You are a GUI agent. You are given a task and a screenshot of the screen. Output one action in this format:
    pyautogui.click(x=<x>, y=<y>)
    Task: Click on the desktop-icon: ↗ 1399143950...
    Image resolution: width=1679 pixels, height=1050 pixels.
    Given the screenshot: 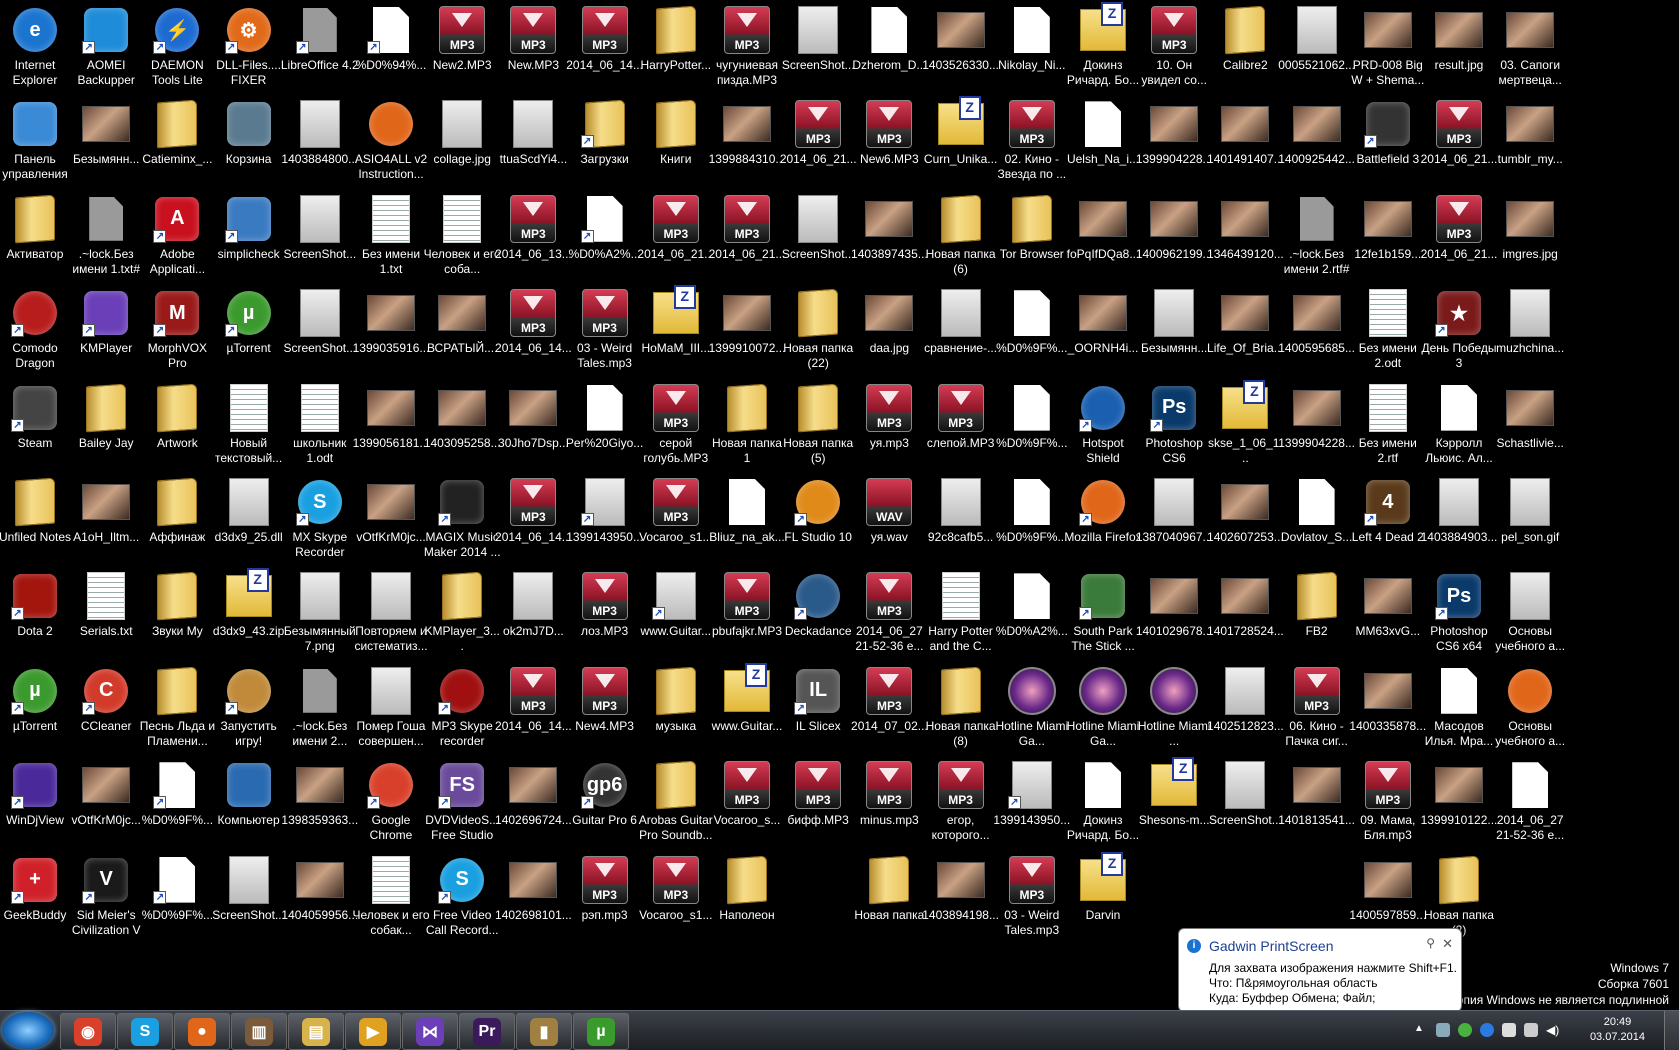 What is the action you would take?
    pyautogui.click(x=1031, y=804)
    